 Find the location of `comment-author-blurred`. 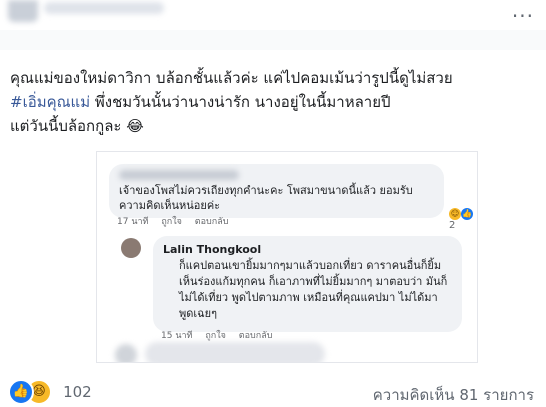

comment-author-blurred is located at coordinates (179, 175).